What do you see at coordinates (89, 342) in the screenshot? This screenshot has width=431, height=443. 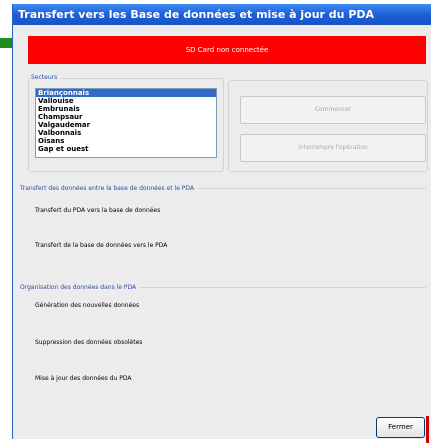 I see `suppression-donnees: Suppression des données obsolètes` at bounding box center [89, 342].